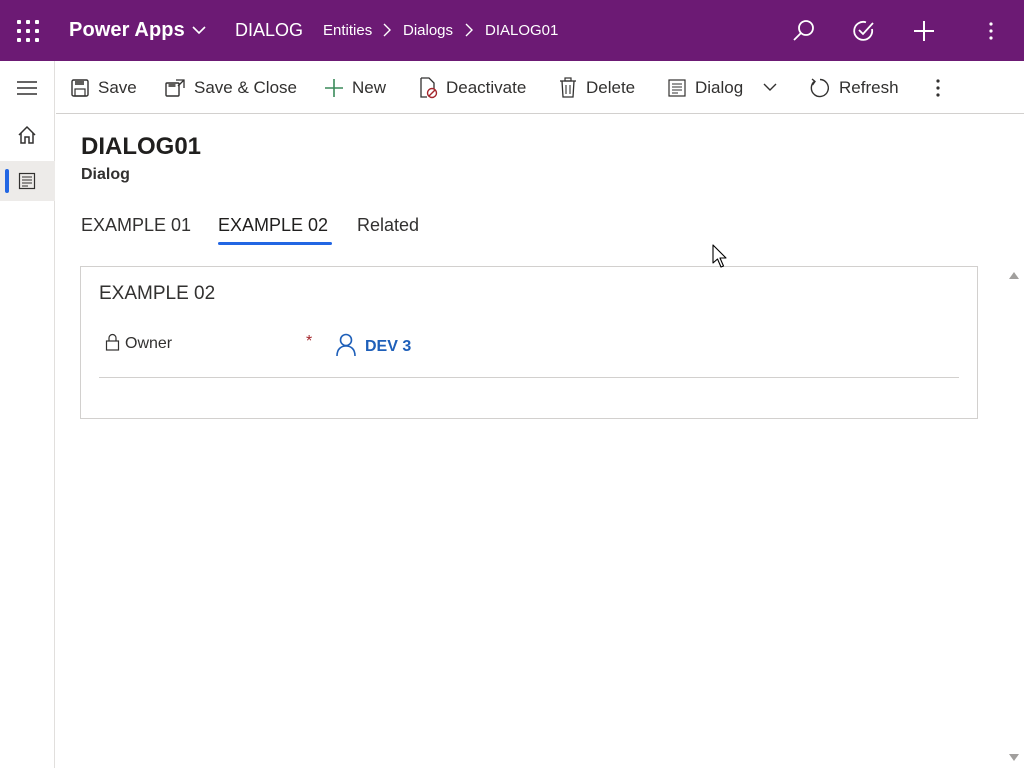 This screenshot has height=768, width=1024. I want to click on breadcrumb-dialogs: Dialogs, so click(428, 30).